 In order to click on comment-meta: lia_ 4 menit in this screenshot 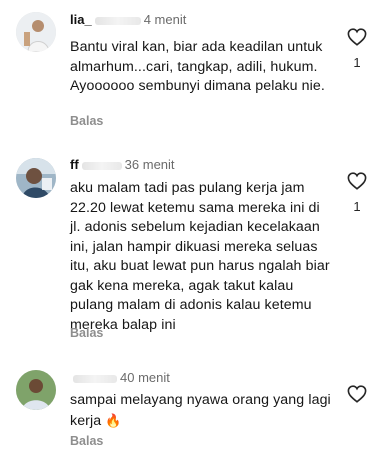, I will do `click(128, 19)`.